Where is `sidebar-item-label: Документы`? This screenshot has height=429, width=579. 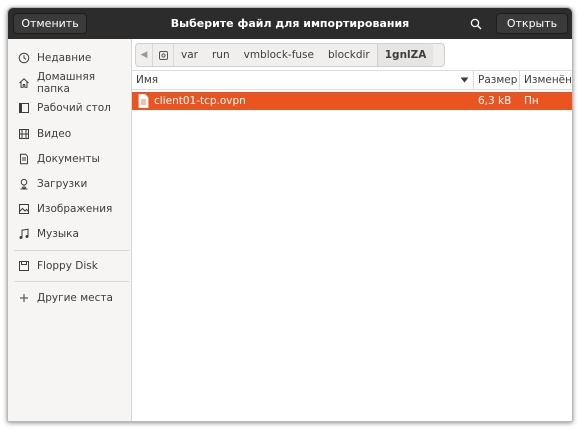
sidebar-item-label: Документы is located at coordinates (68, 159).